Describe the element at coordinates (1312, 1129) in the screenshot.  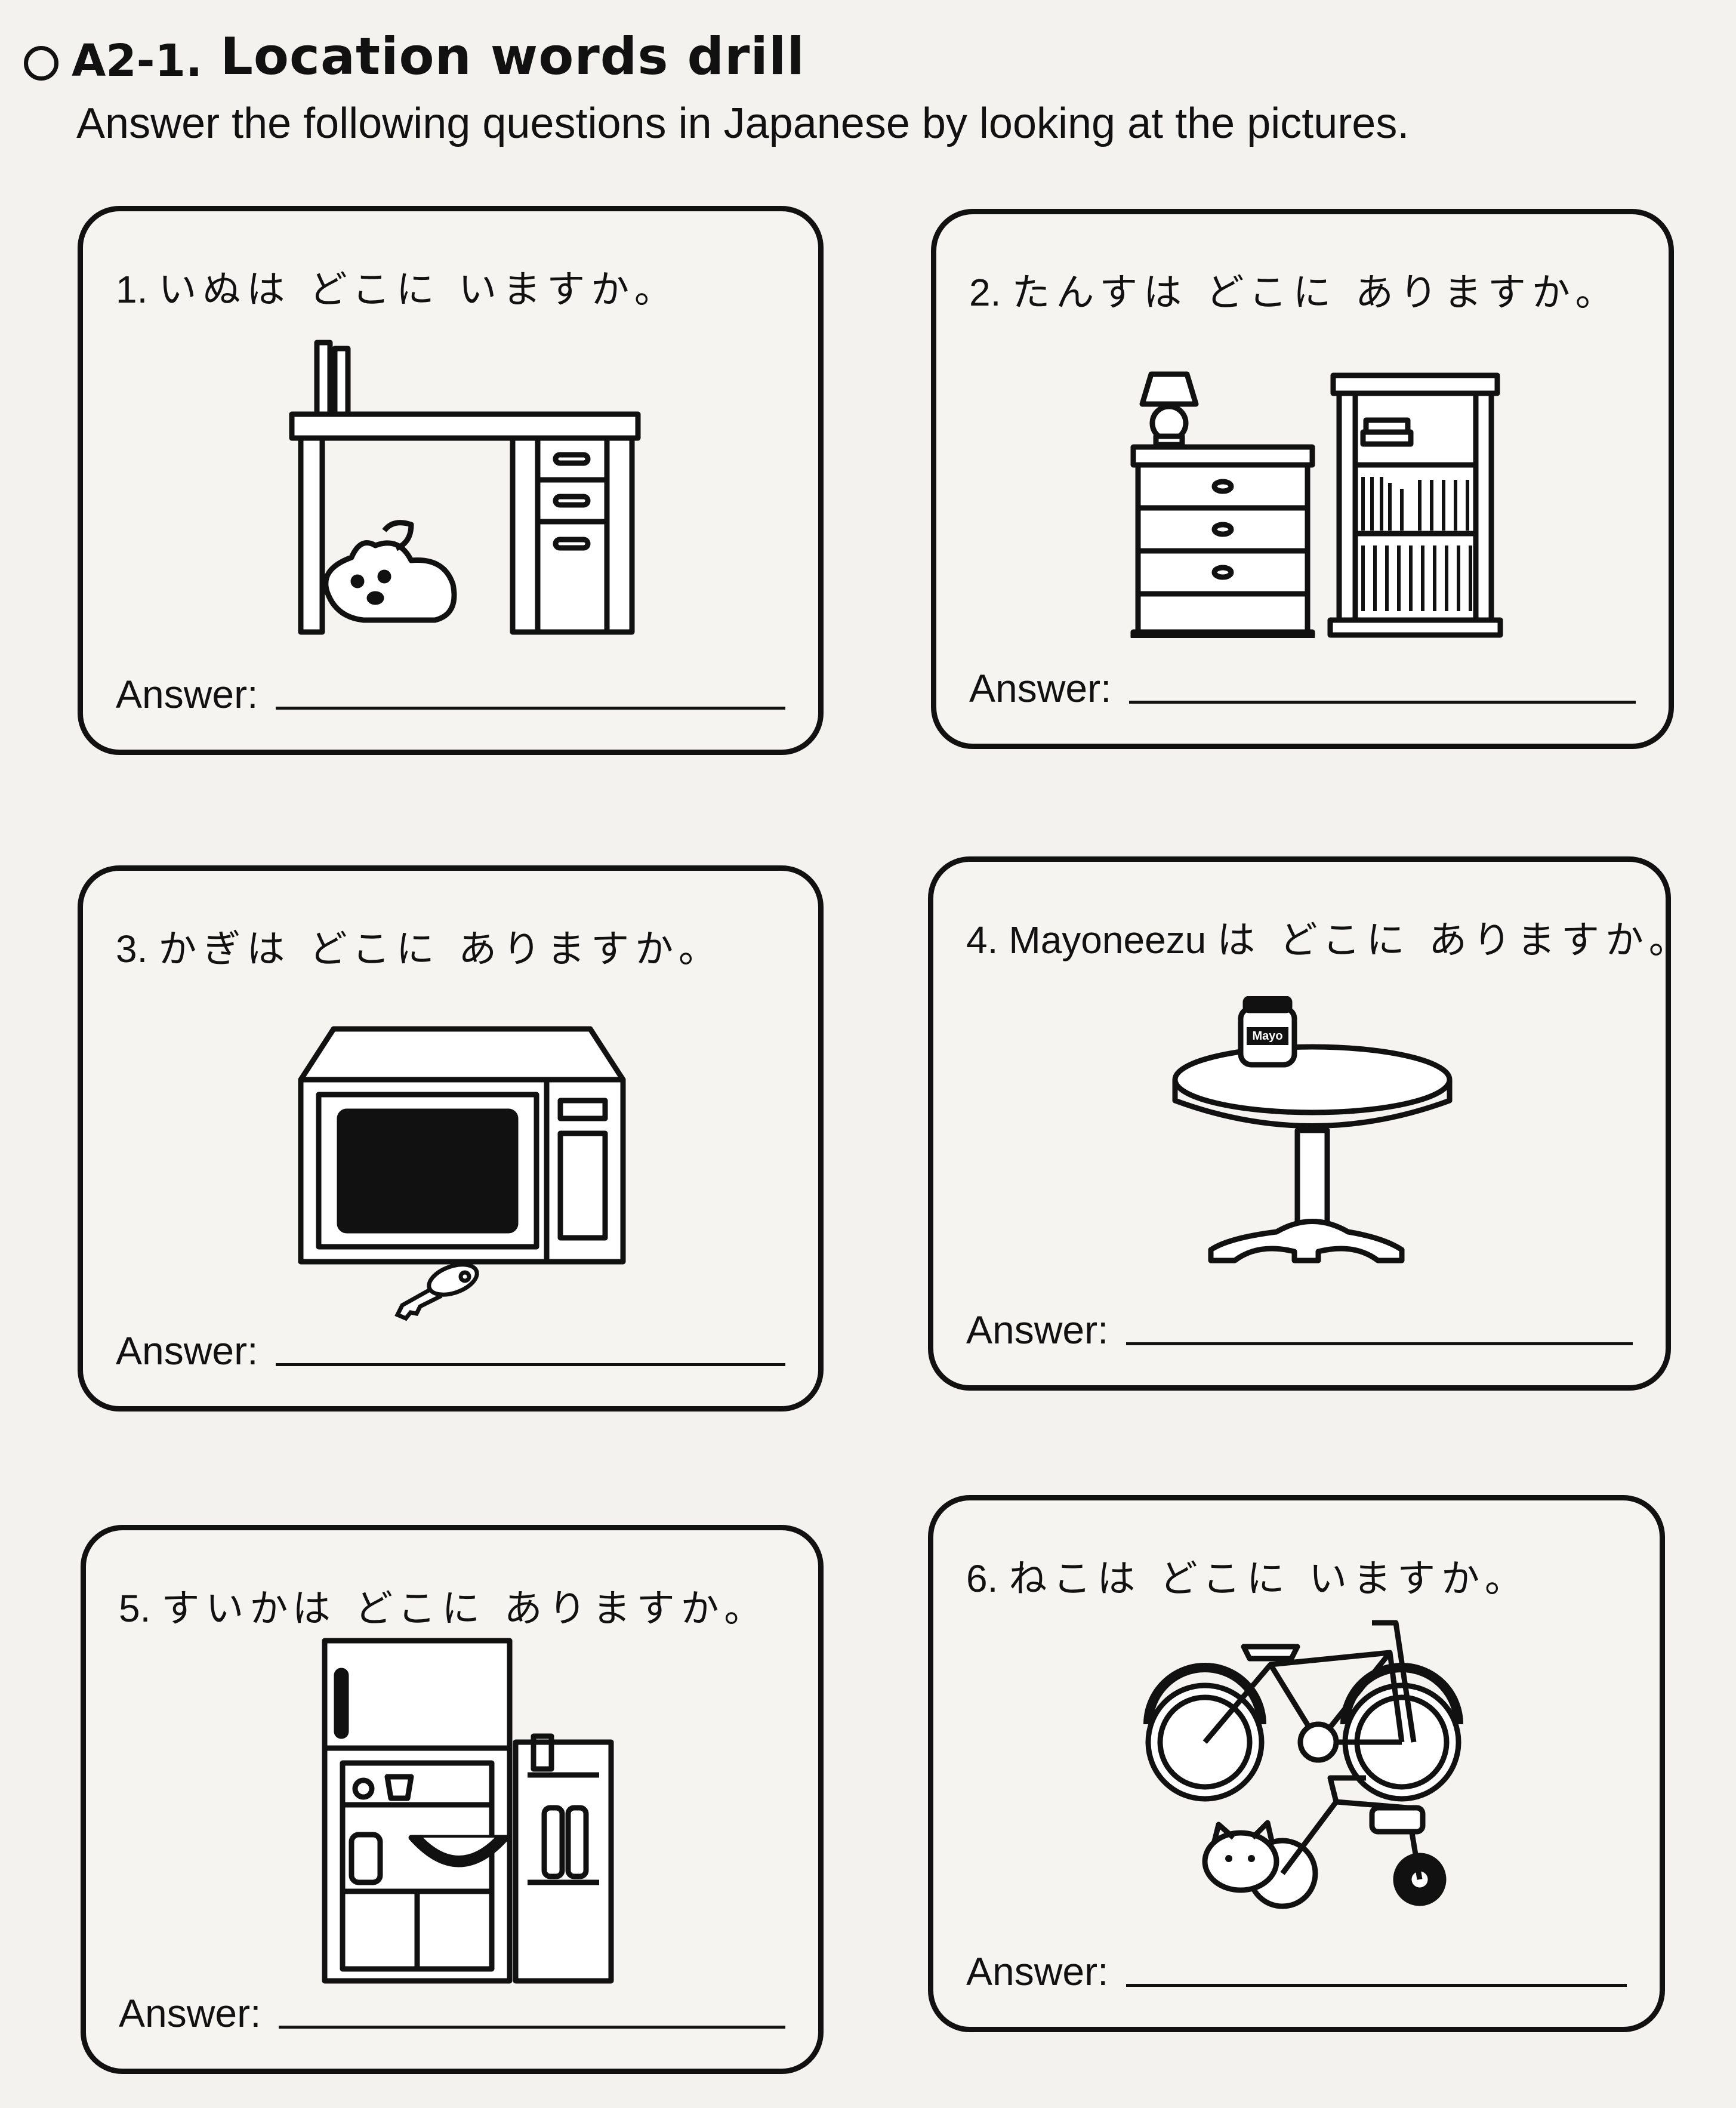
I see `mayonnaise-on-table-picture: Mayo` at that location.